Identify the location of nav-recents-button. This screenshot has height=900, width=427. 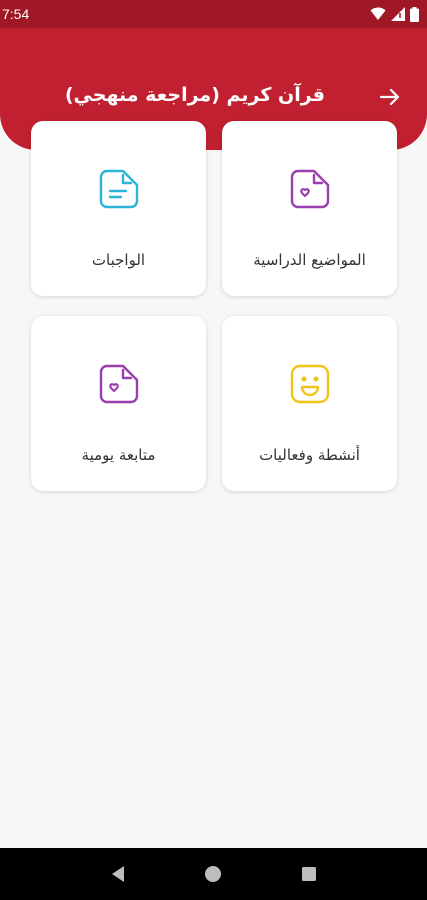
(309, 874).